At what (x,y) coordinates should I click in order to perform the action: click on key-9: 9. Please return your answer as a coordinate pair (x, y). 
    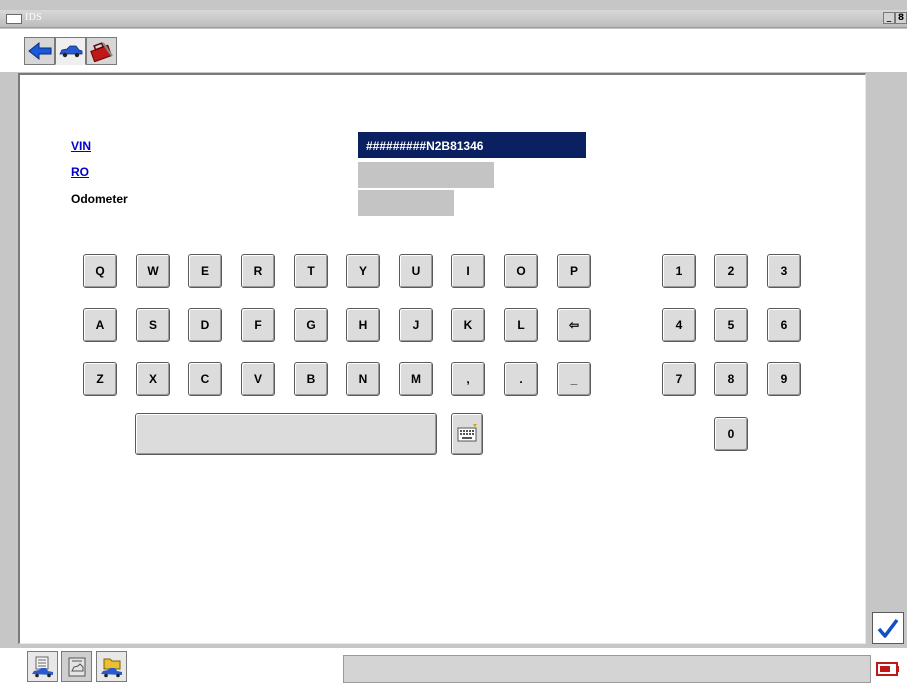
    Looking at the image, I should click on (784, 379).